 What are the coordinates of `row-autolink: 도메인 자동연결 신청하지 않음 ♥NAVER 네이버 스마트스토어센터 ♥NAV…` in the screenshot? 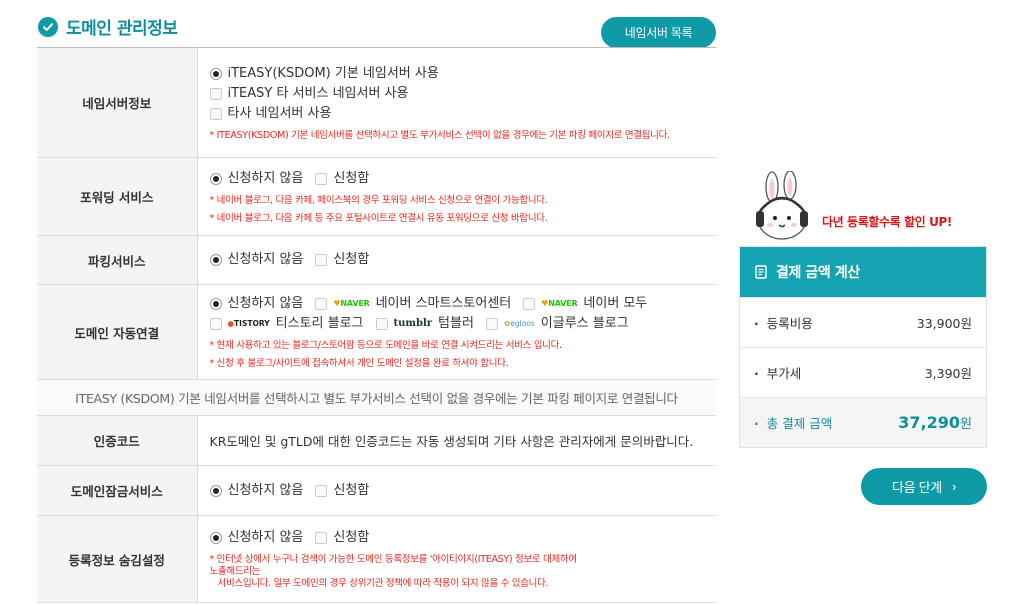 It's located at (376, 332).